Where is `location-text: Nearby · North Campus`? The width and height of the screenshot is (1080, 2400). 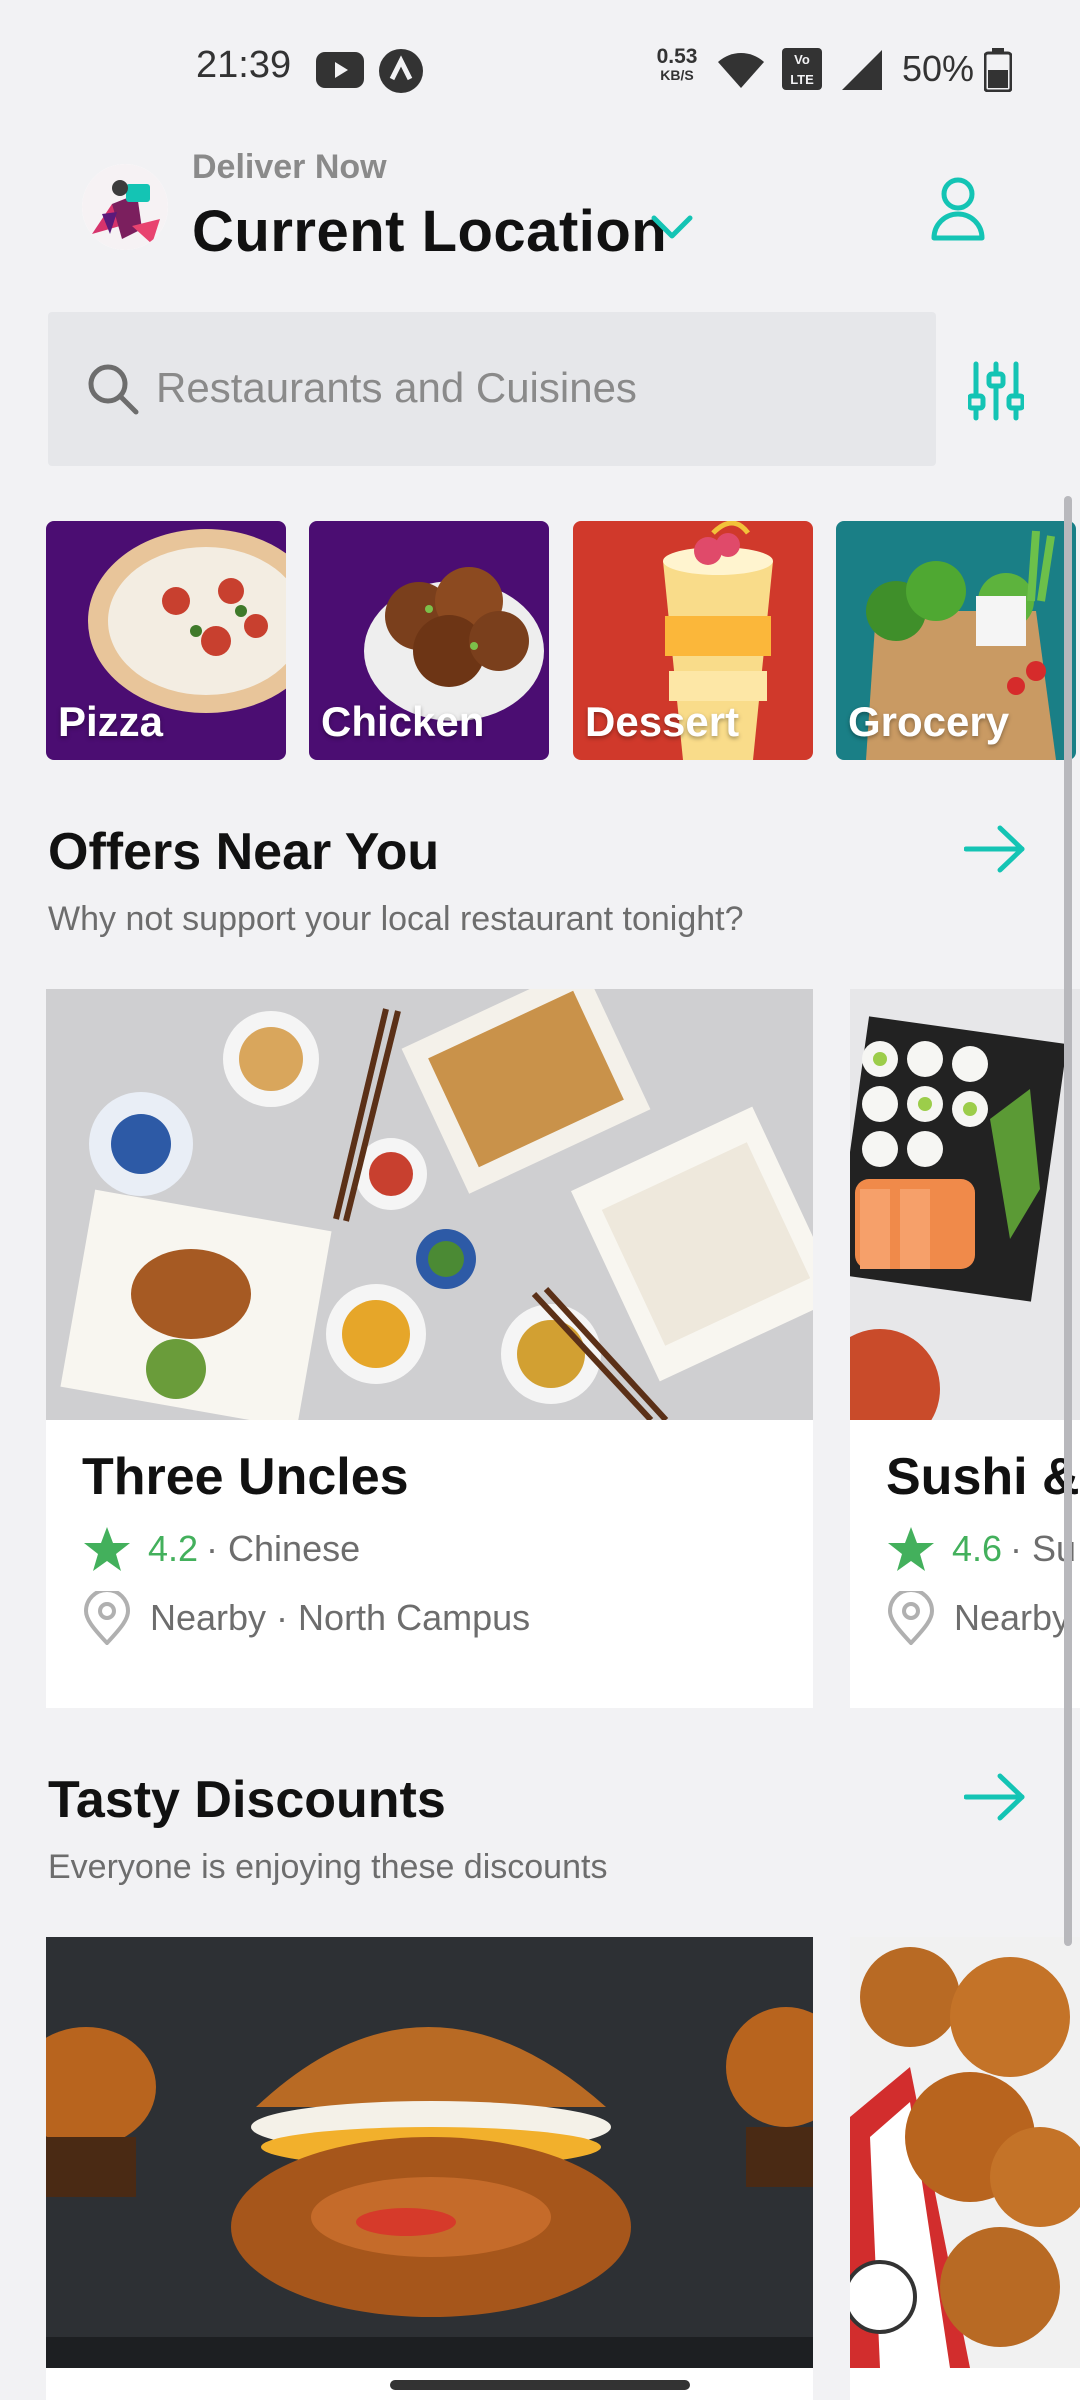 location-text: Nearby · North Campus is located at coordinates (340, 1617).